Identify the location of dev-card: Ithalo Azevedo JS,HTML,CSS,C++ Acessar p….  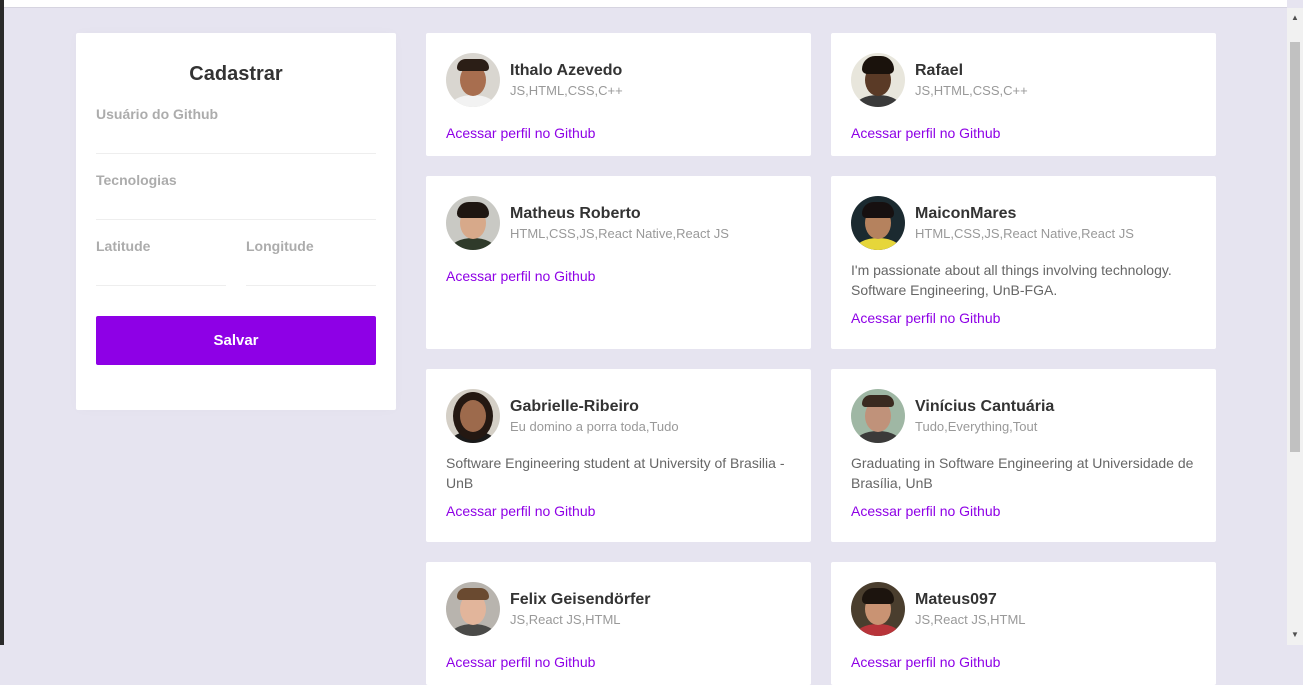
(618, 94).